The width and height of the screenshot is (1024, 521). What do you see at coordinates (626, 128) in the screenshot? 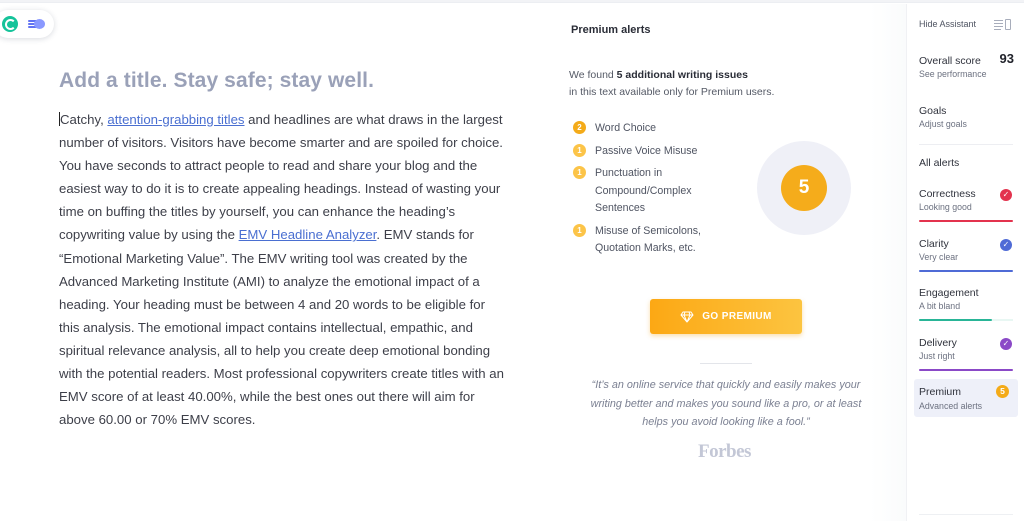
I see `issue-label: Word Choice` at bounding box center [626, 128].